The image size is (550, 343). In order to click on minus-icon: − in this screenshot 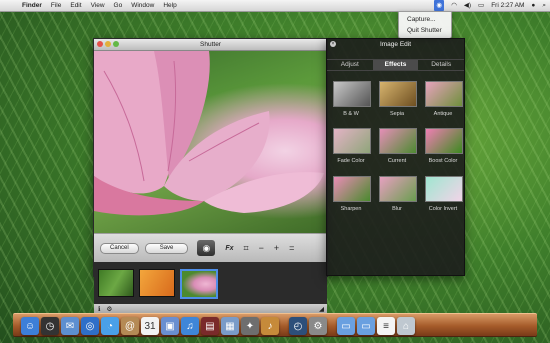, I will do `click(261, 248)`.